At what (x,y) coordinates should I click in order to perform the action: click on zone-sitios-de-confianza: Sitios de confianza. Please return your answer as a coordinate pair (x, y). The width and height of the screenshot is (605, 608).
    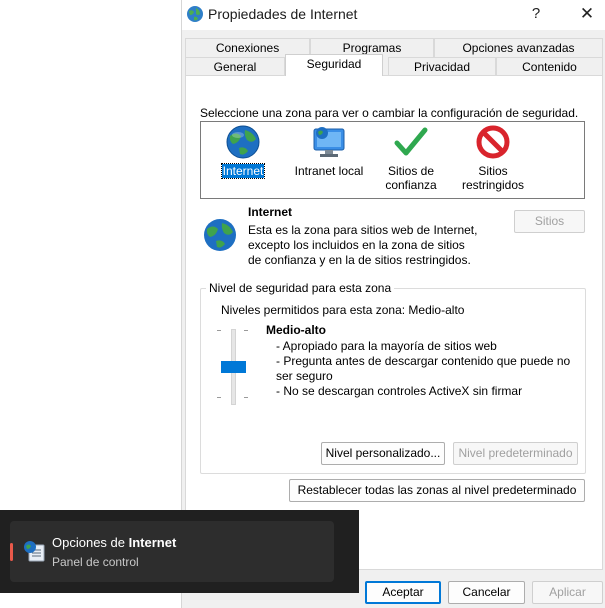
    Looking at the image, I should click on (411, 158).